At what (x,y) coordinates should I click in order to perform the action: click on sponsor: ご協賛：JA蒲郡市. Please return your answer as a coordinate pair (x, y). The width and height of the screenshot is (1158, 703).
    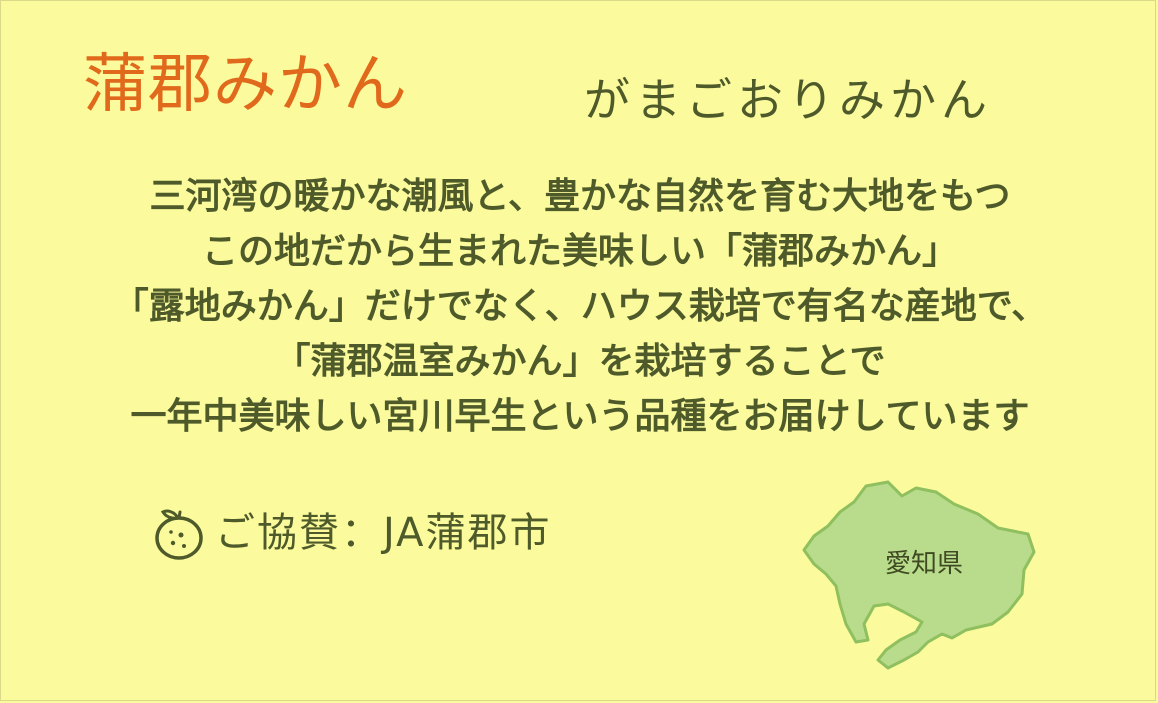
    Looking at the image, I should click on (351, 533).